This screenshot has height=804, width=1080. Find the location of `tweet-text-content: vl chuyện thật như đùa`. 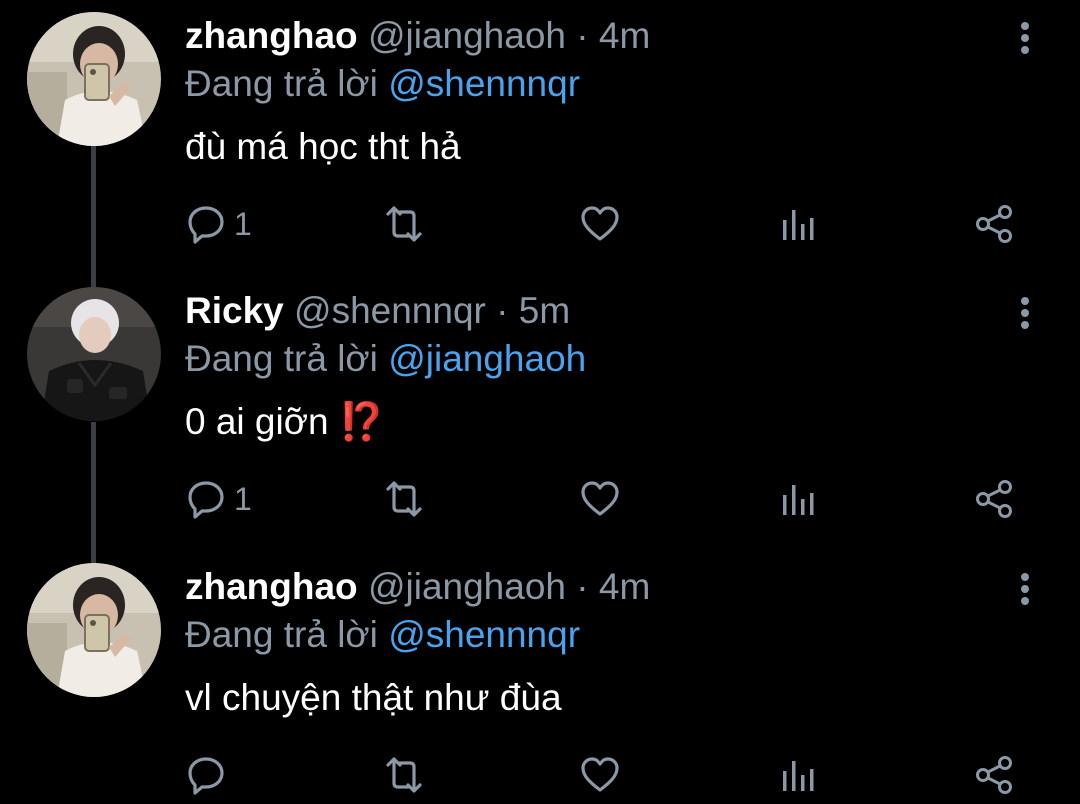

tweet-text-content: vl chuyện thật như đùa is located at coordinates (373, 697).